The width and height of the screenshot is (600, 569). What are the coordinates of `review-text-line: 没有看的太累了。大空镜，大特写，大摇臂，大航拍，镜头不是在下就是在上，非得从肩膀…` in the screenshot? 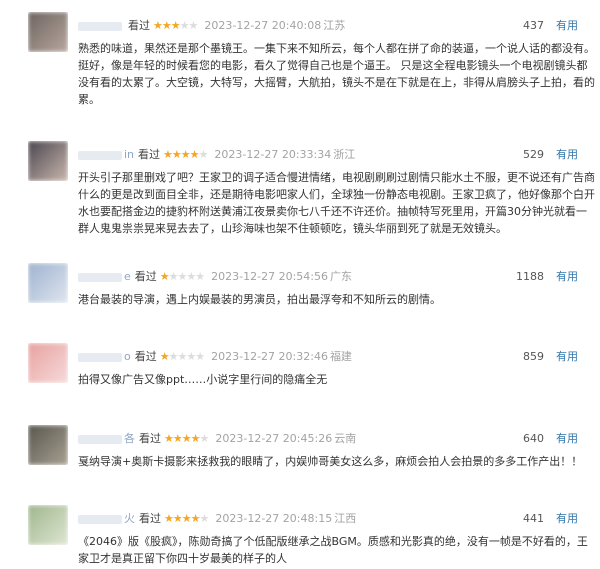 It's located at (336, 82).